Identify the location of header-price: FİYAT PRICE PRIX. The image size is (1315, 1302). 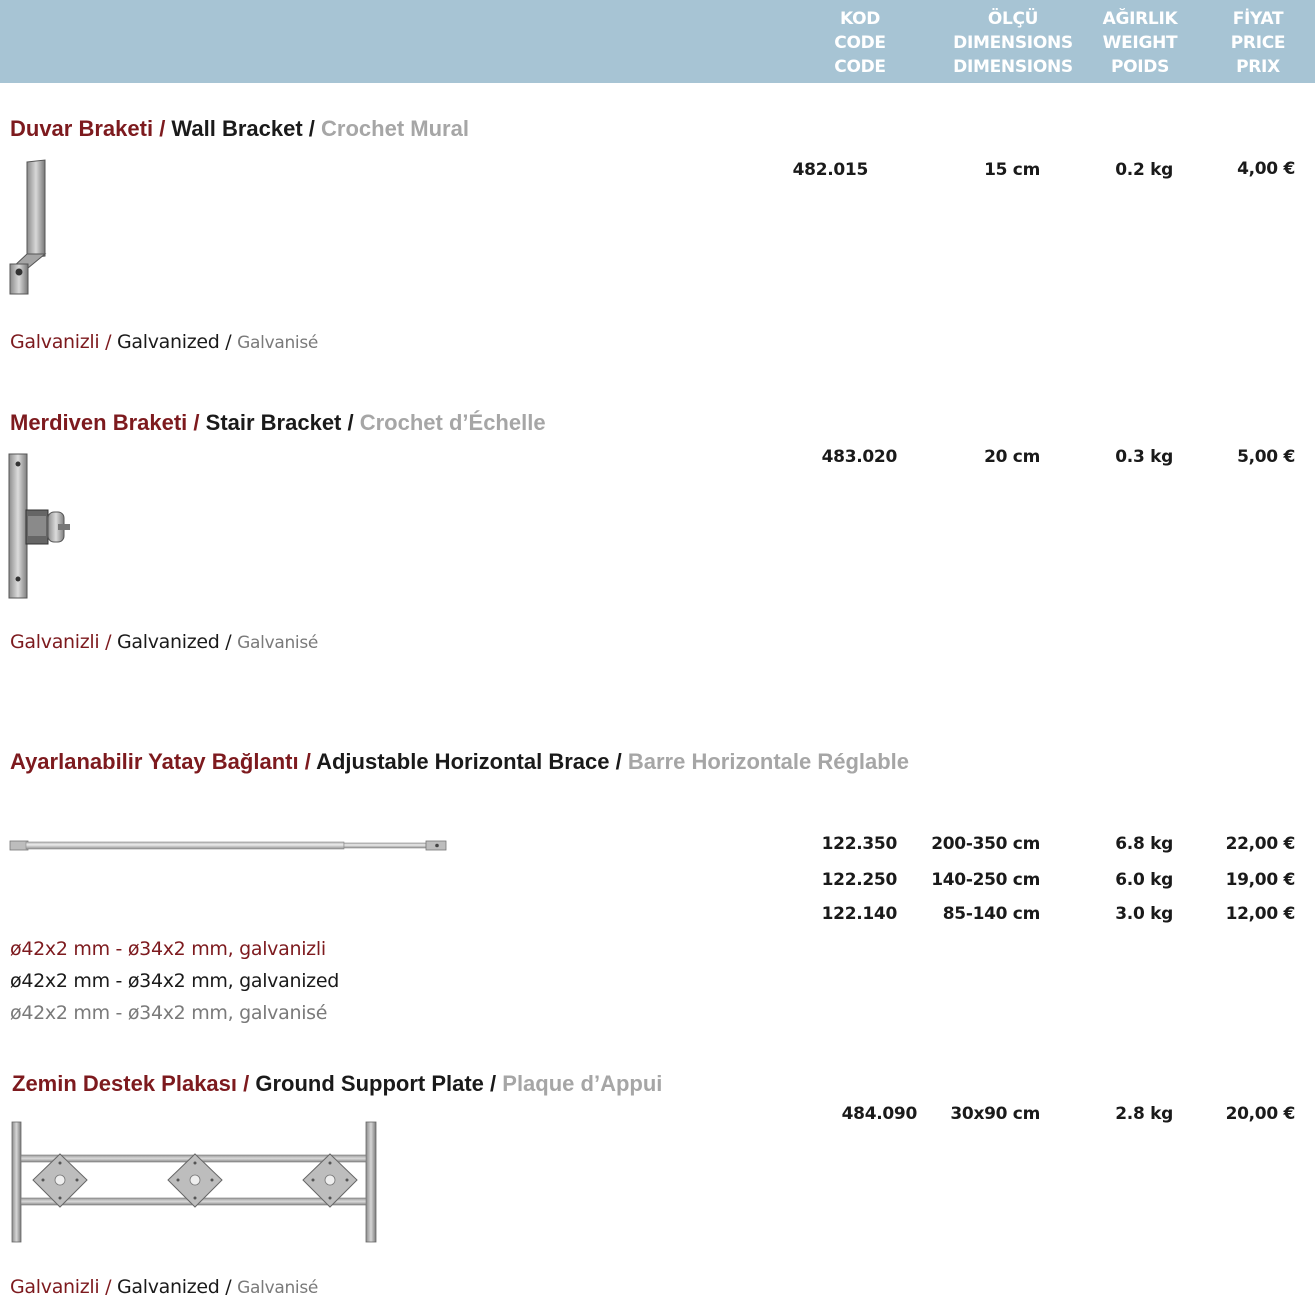
(1258, 43).